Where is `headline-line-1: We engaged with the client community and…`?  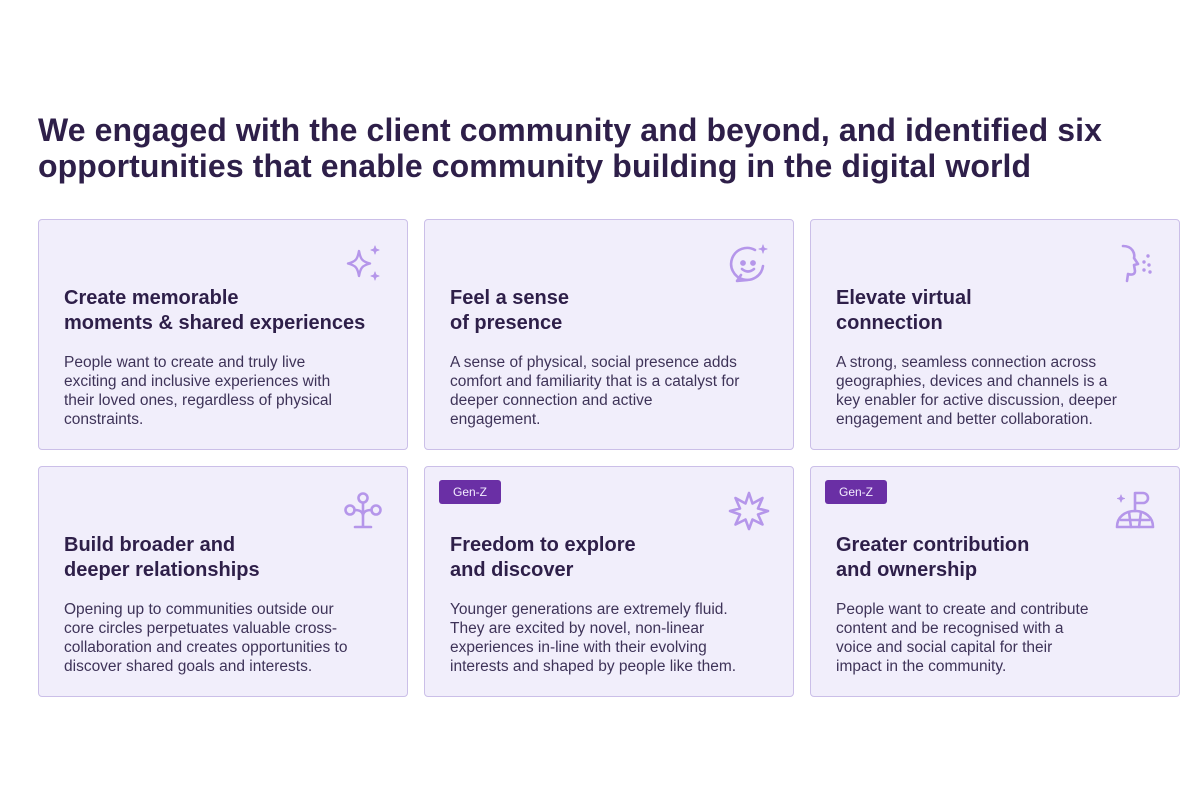
headline-line-1: We engaged with the client community and… is located at coordinates (570, 130).